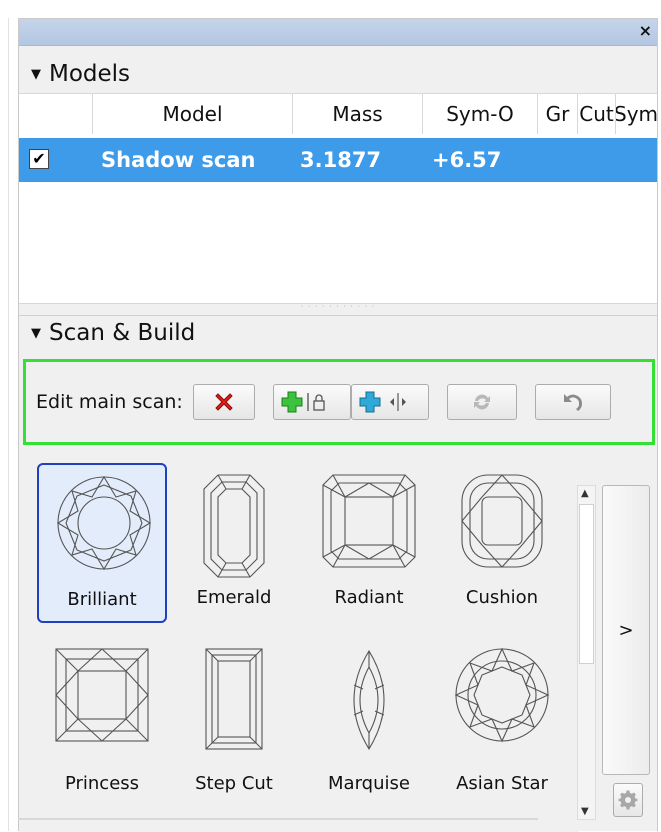 The height and width of the screenshot is (832, 661). I want to click on shape-step-cut: Step Cut, so click(234, 722).